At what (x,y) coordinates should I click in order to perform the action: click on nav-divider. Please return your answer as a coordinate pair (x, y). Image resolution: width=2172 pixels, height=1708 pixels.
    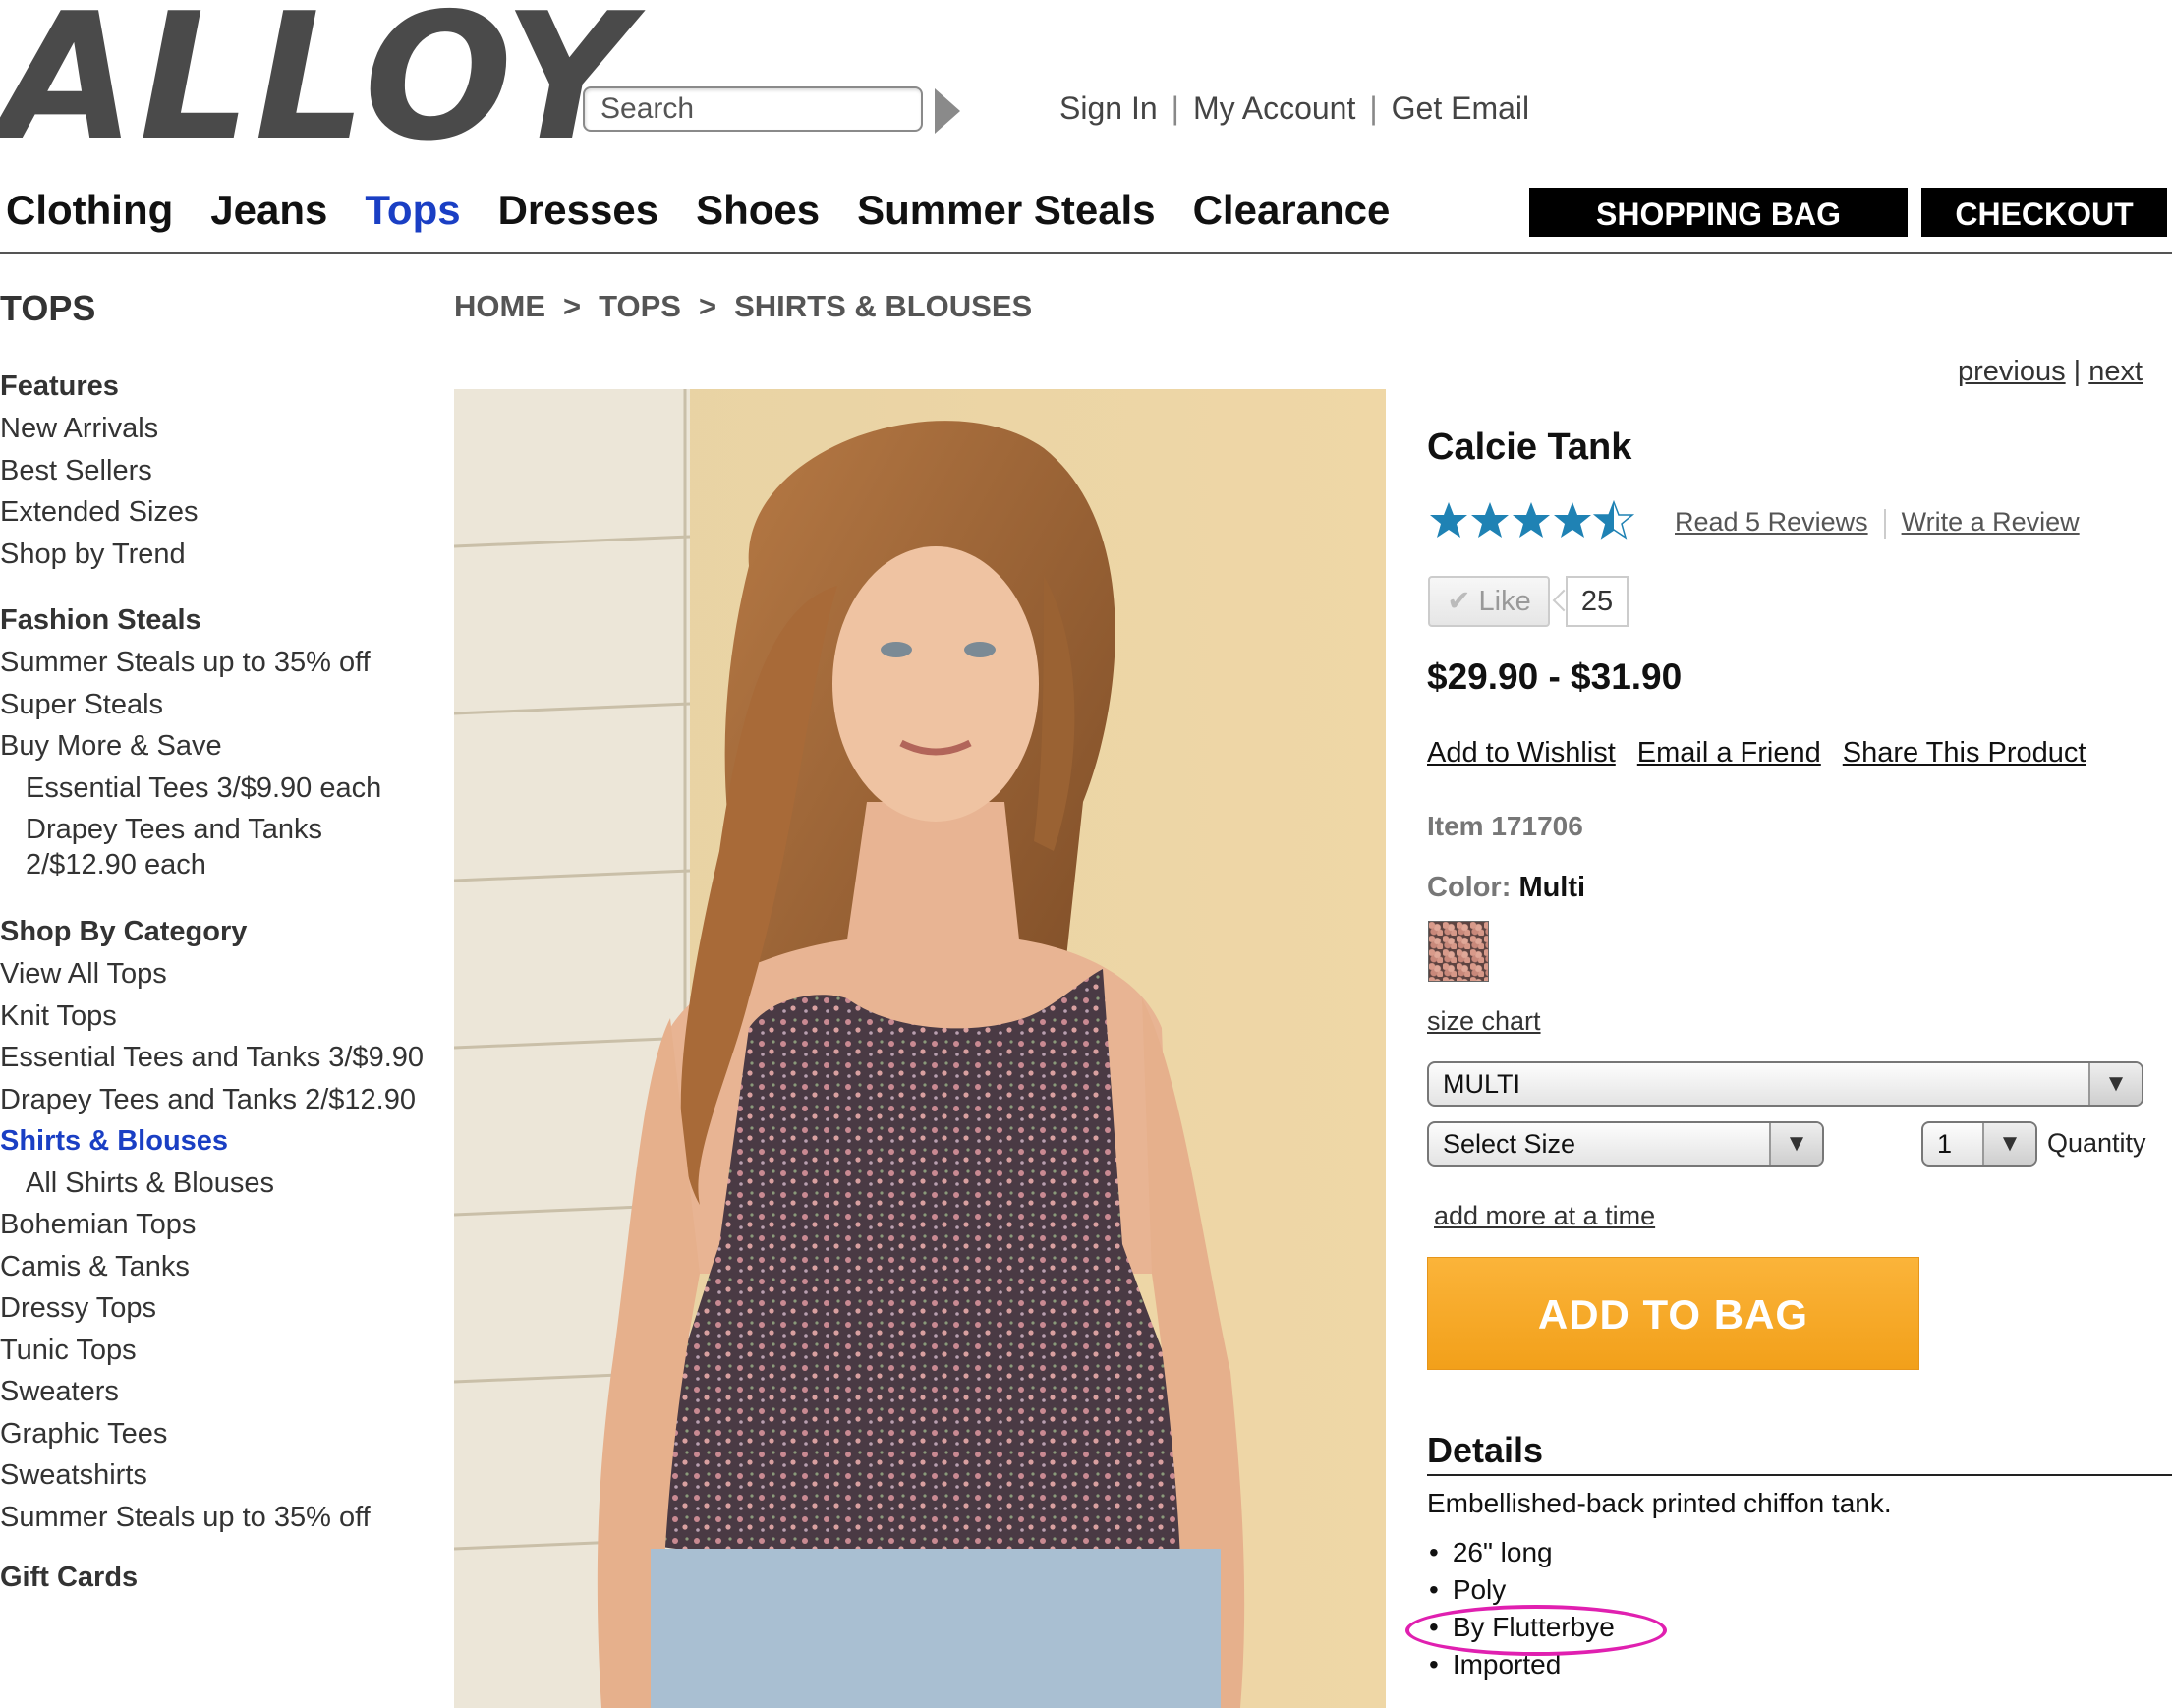
    Looking at the image, I should click on (1086, 253).